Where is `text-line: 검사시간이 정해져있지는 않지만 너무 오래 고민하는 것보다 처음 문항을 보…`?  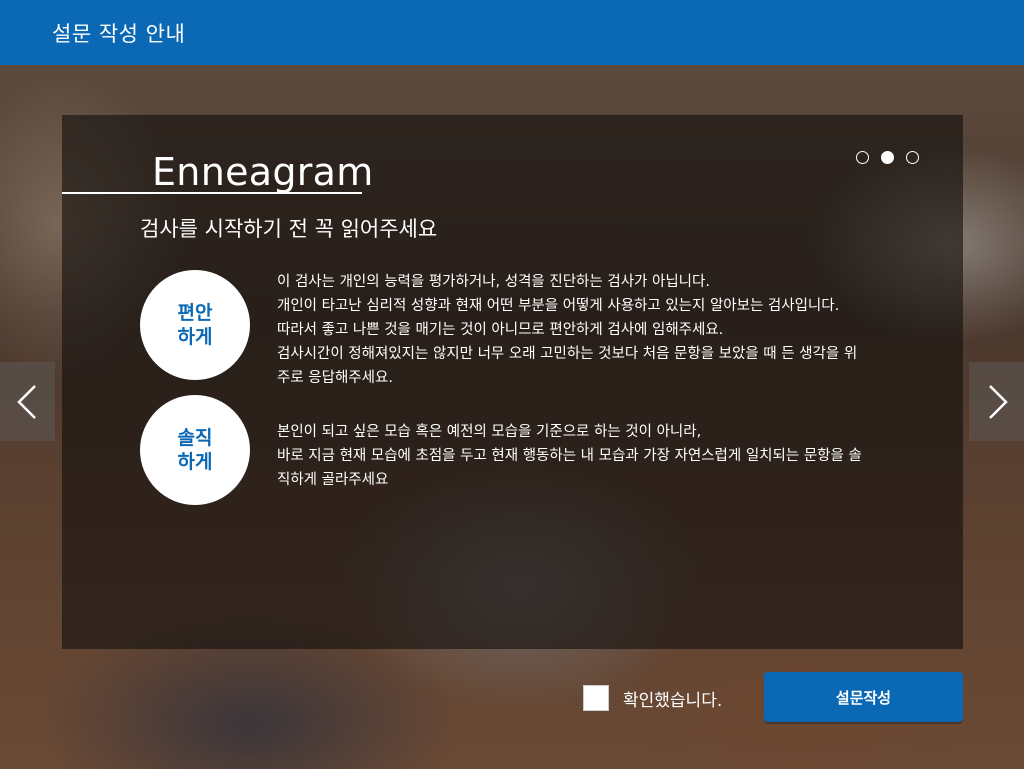 text-line: 검사시간이 정해져있지는 않지만 너무 오래 고민하는 것보다 처음 문항을 보… is located at coordinates (567, 354).